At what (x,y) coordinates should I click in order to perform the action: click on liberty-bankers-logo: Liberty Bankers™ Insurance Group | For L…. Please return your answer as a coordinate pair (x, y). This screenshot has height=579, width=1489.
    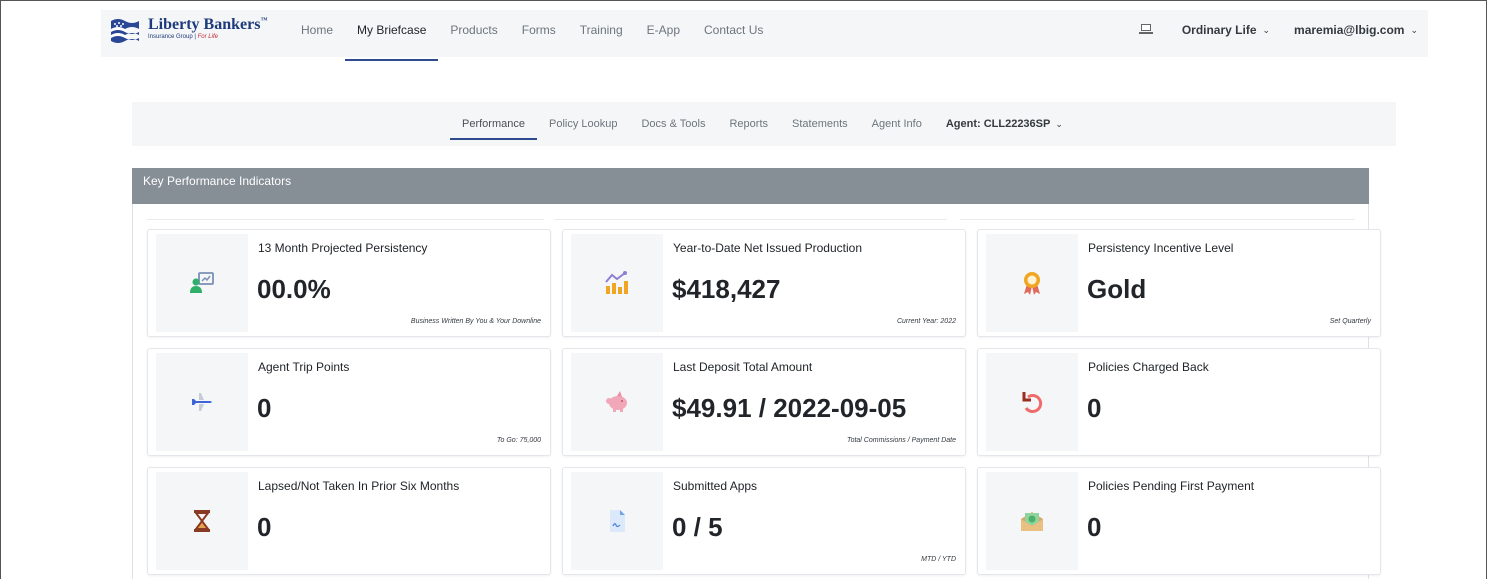
    Looking at the image, I should click on (188, 31).